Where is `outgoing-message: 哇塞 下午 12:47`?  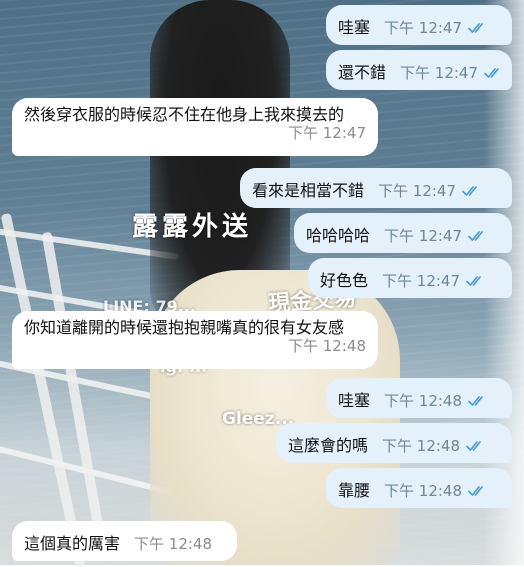 outgoing-message: 哇塞 下午 12:47 is located at coordinates (419, 25).